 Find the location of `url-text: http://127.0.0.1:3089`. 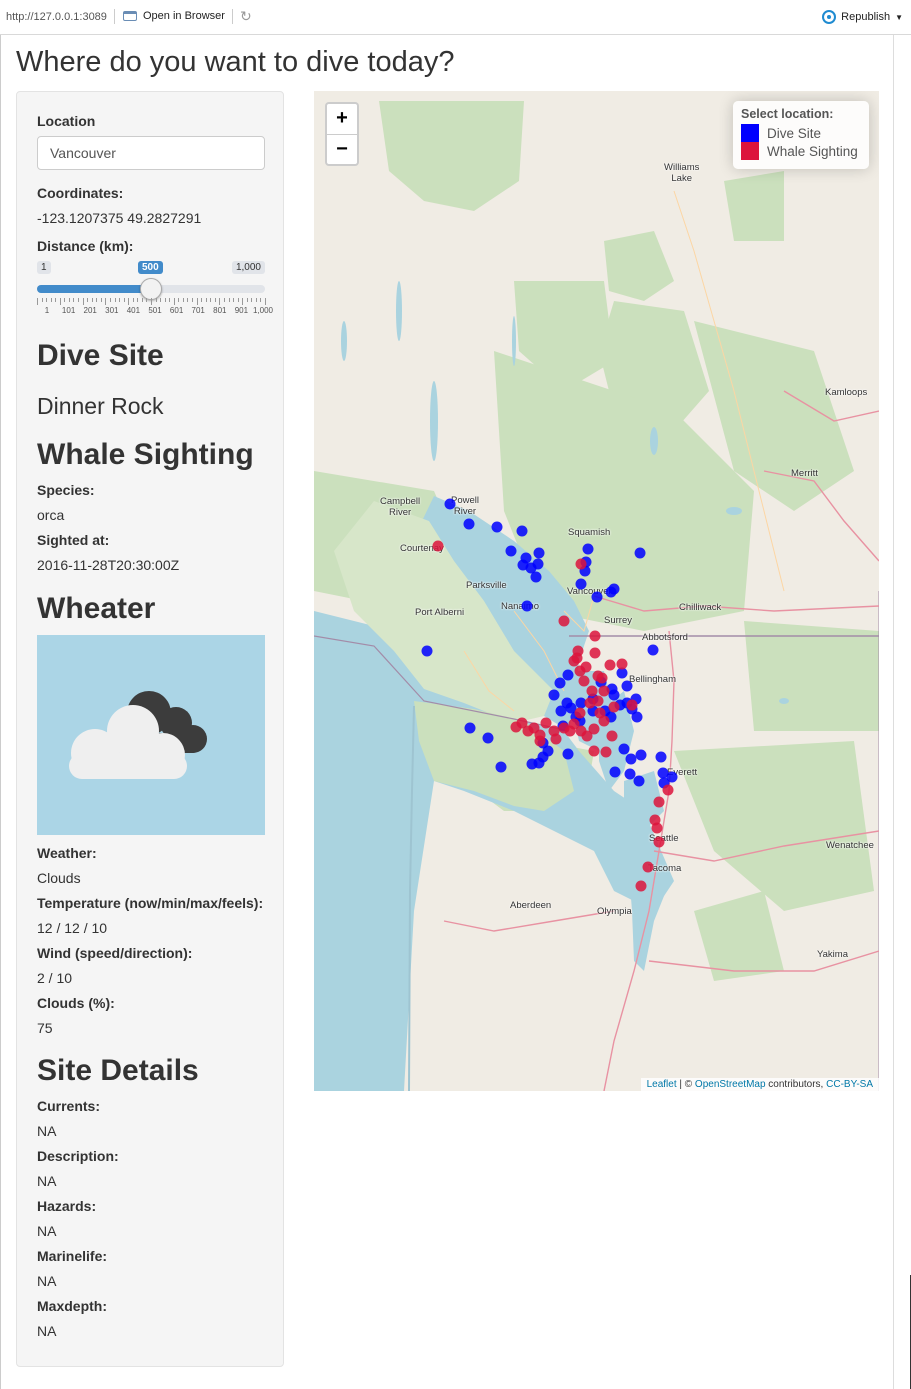

url-text: http://127.0.0.1:3089 is located at coordinates (56, 17).